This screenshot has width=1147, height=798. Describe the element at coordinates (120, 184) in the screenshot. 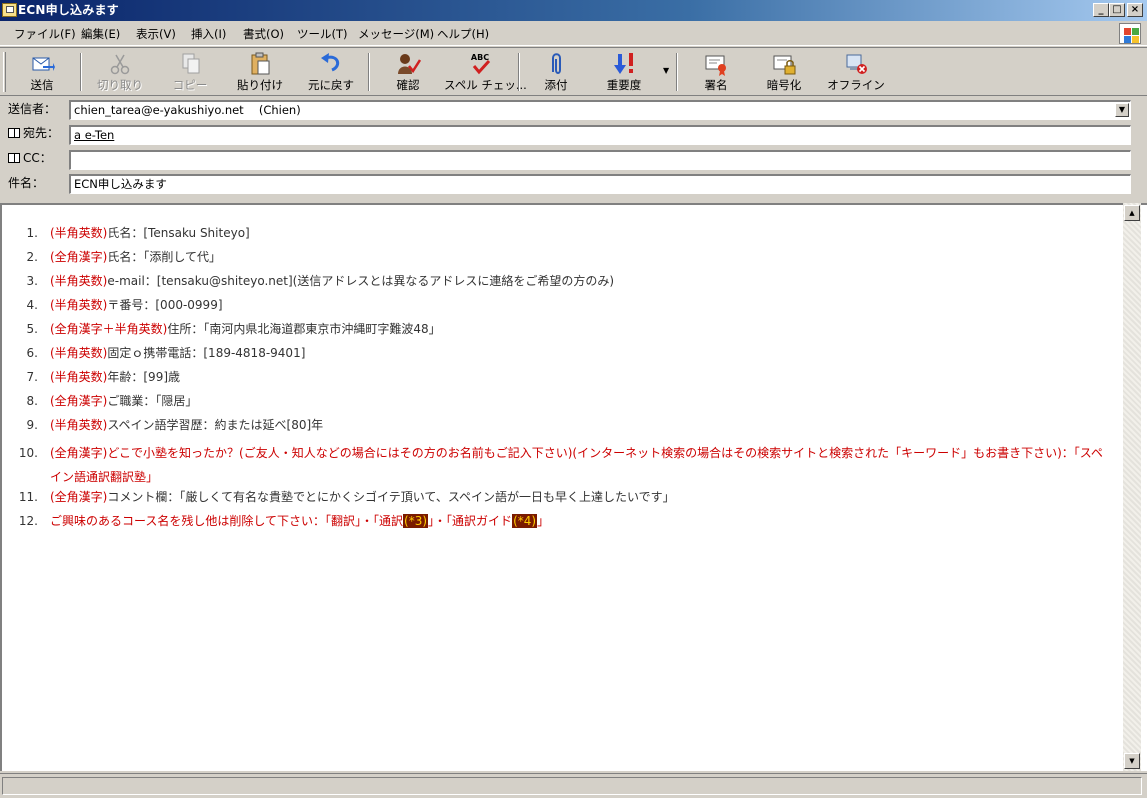

I see `subject-value: ECN申し込みます` at that location.